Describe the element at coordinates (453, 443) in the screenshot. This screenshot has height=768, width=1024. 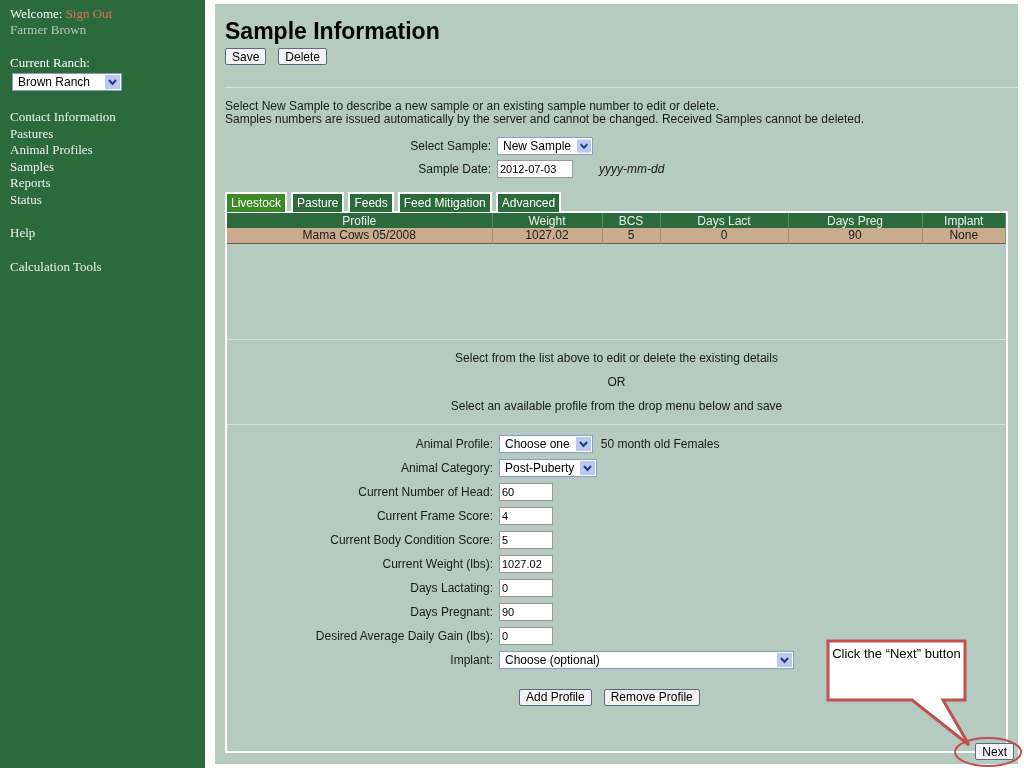
I see `field-label: Animal Profile:` at that location.